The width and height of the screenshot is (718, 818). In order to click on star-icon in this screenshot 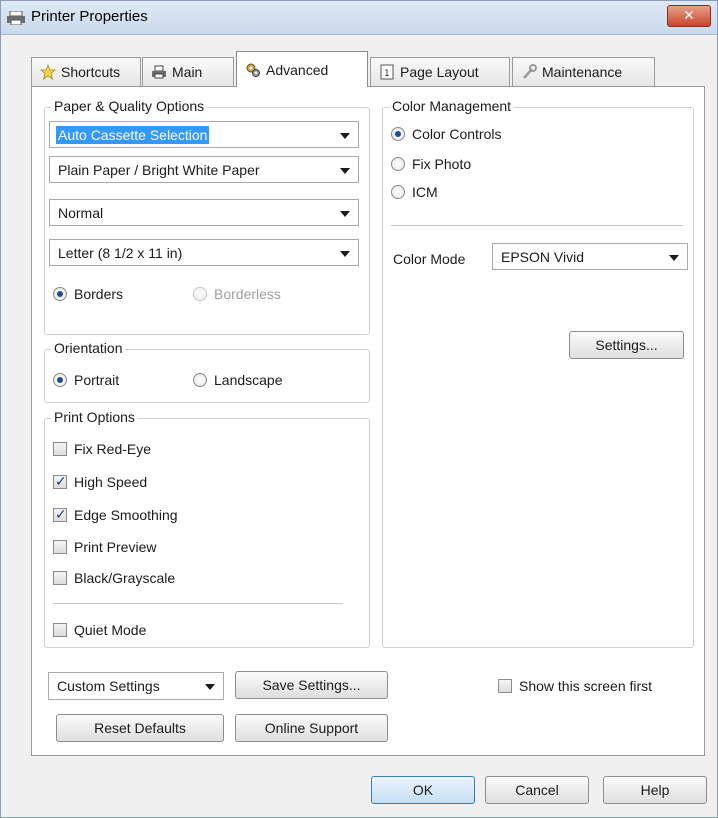, I will do `click(48, 72)`.